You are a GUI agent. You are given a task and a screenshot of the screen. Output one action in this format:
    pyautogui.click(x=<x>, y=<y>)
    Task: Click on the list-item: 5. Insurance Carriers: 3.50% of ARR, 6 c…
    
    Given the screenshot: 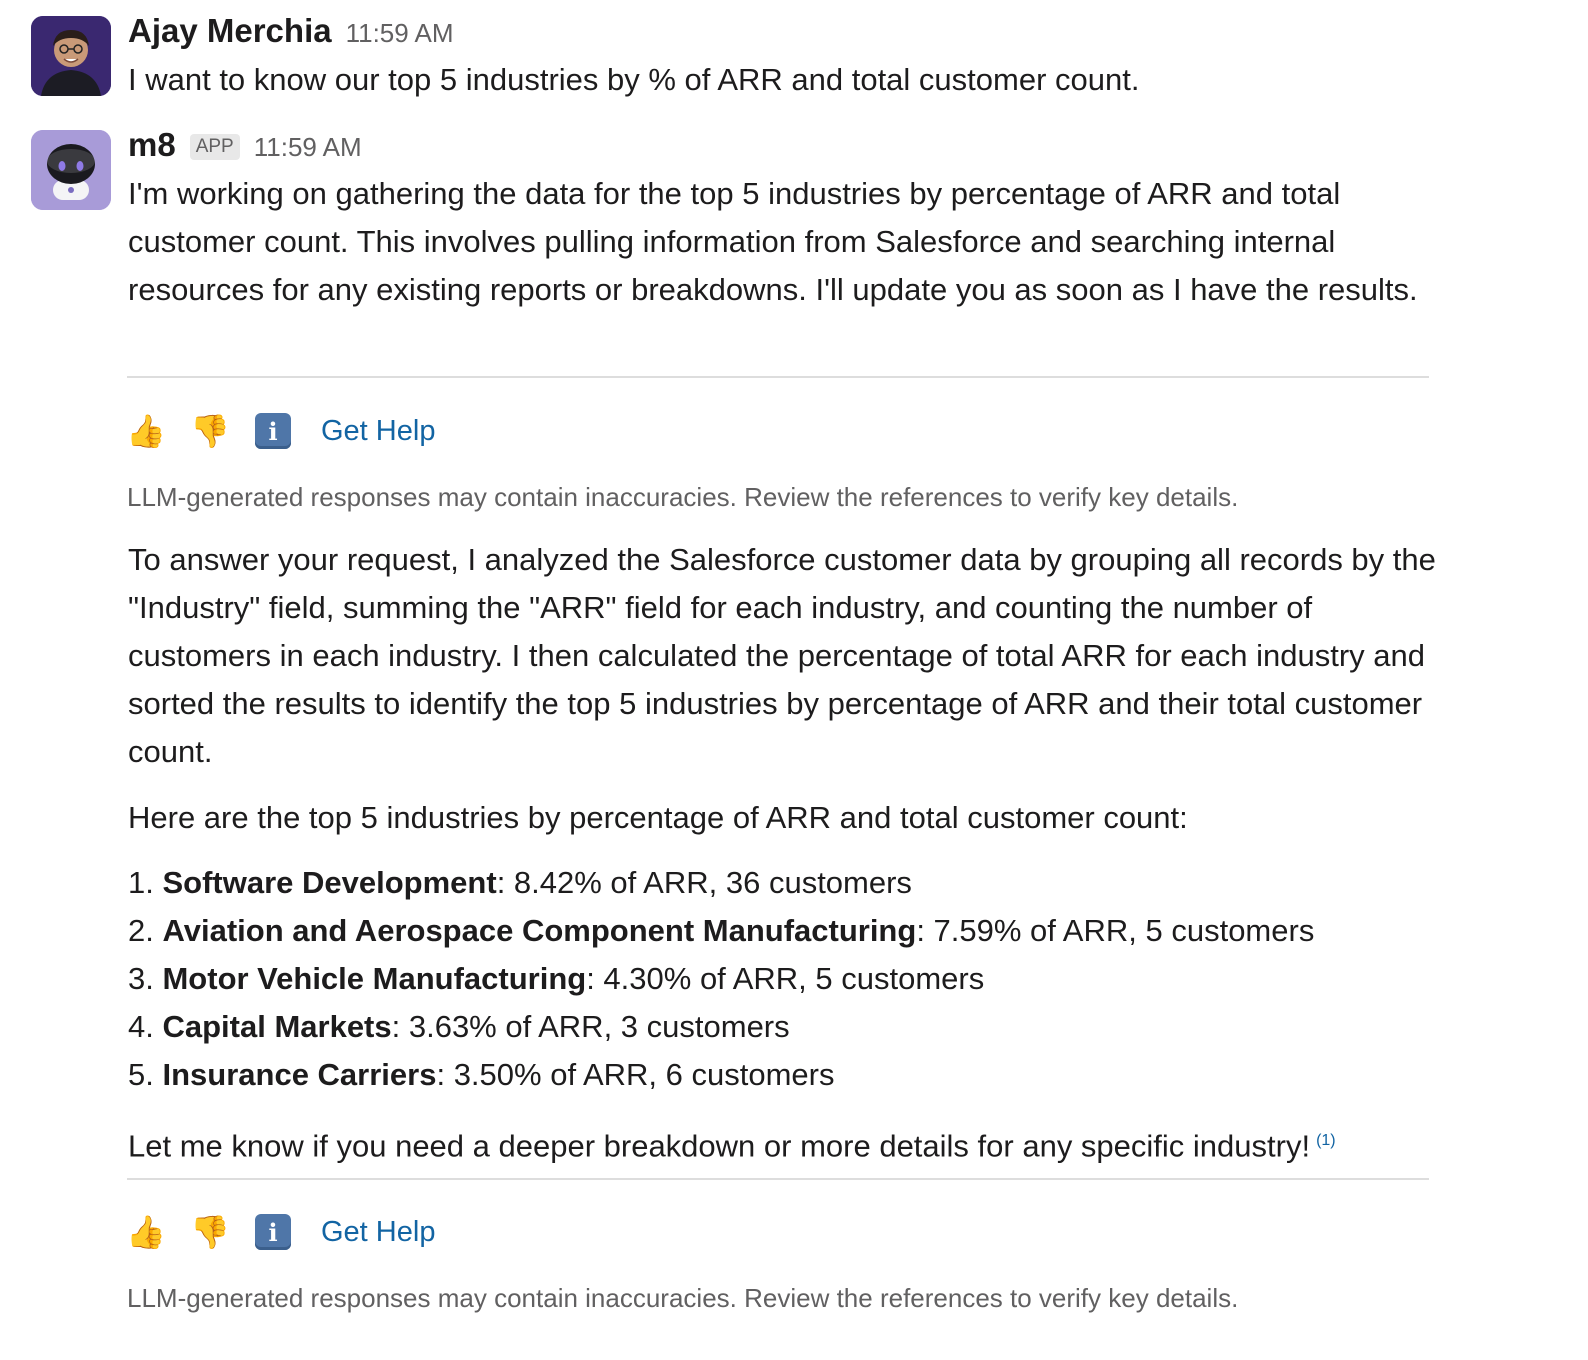 What is the action you would take?
    pyautogui.click(x=481, y=1074)
    